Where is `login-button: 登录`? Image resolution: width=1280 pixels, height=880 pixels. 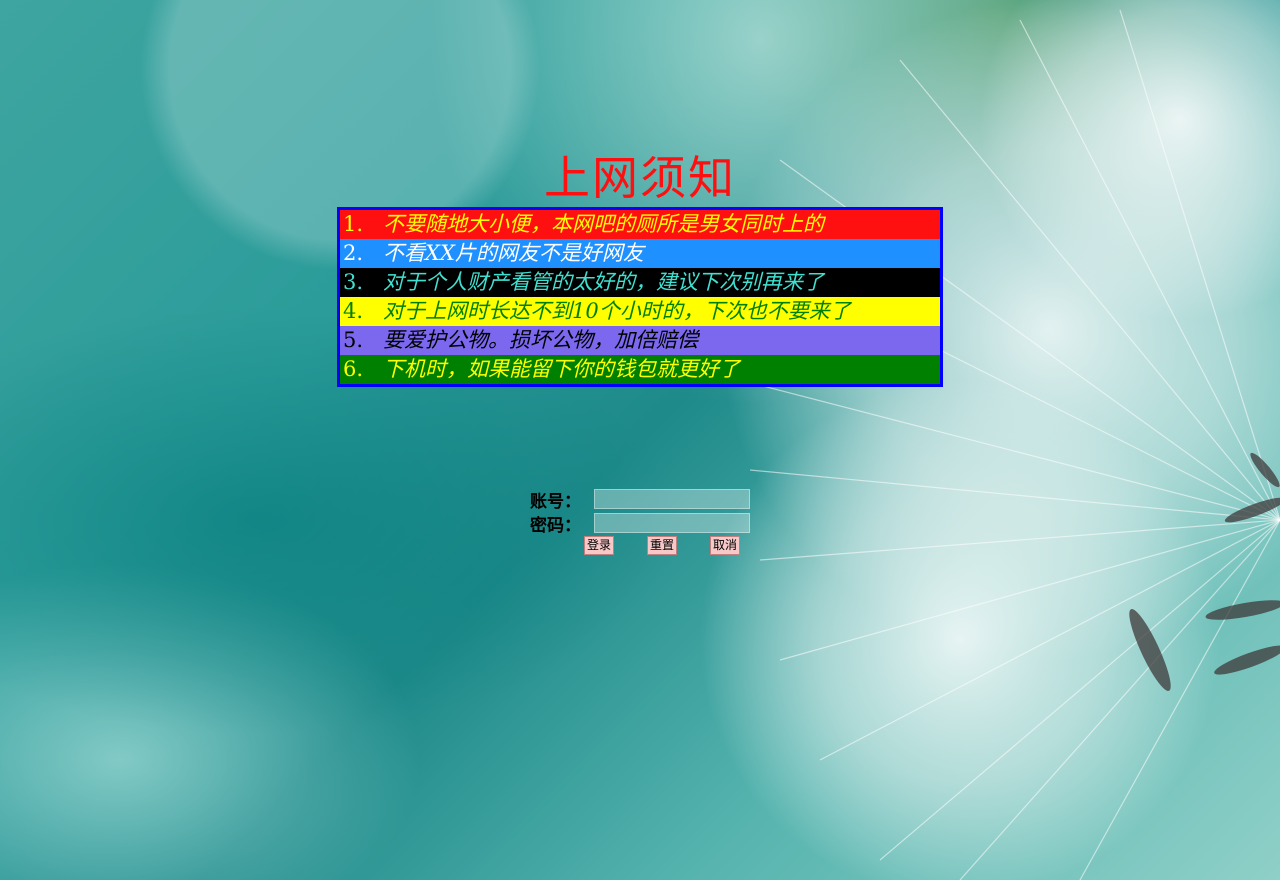 login-button: 登录 is located at coordinates (599, 545).